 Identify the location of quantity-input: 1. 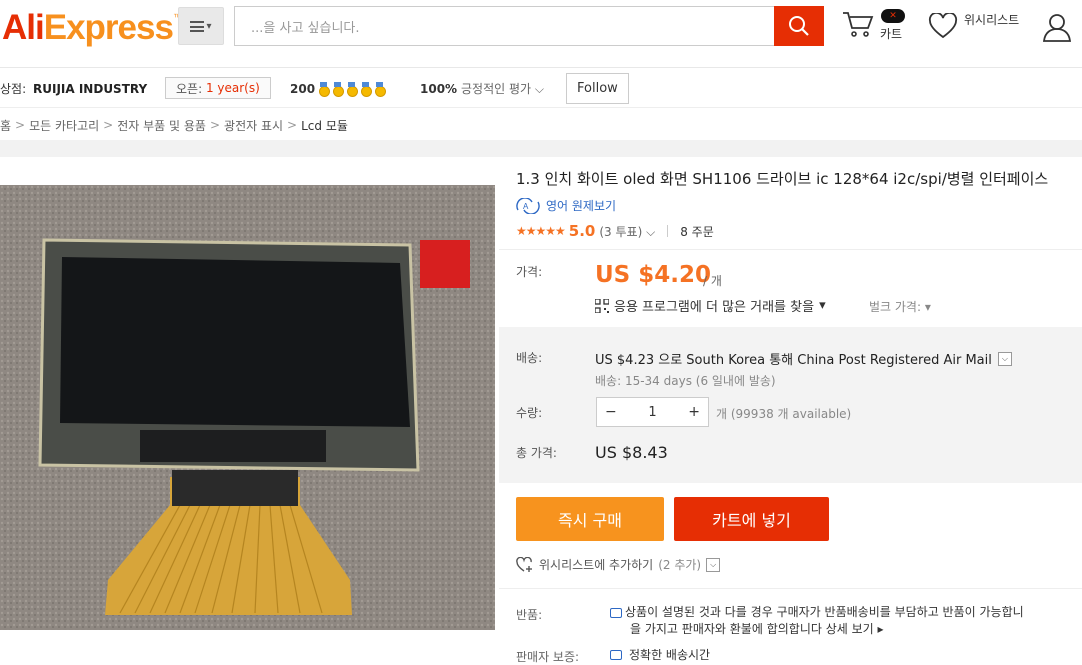
(652, 412).